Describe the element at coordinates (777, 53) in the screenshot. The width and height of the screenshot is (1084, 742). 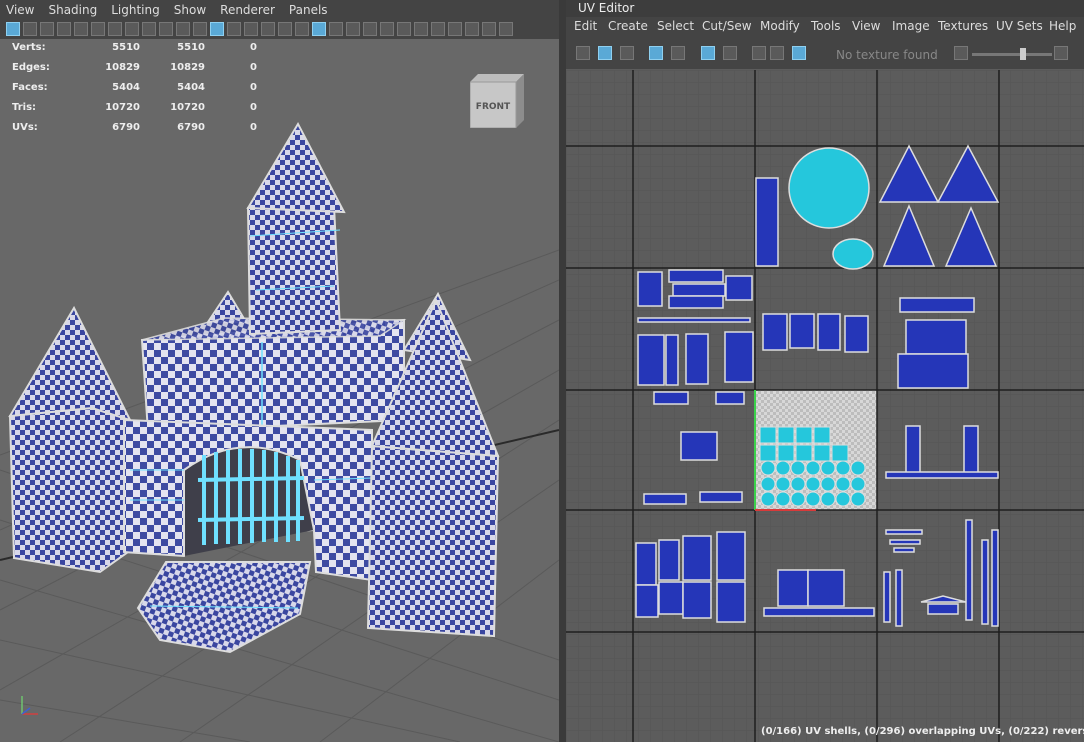
I see `display-image-icon` at that location.